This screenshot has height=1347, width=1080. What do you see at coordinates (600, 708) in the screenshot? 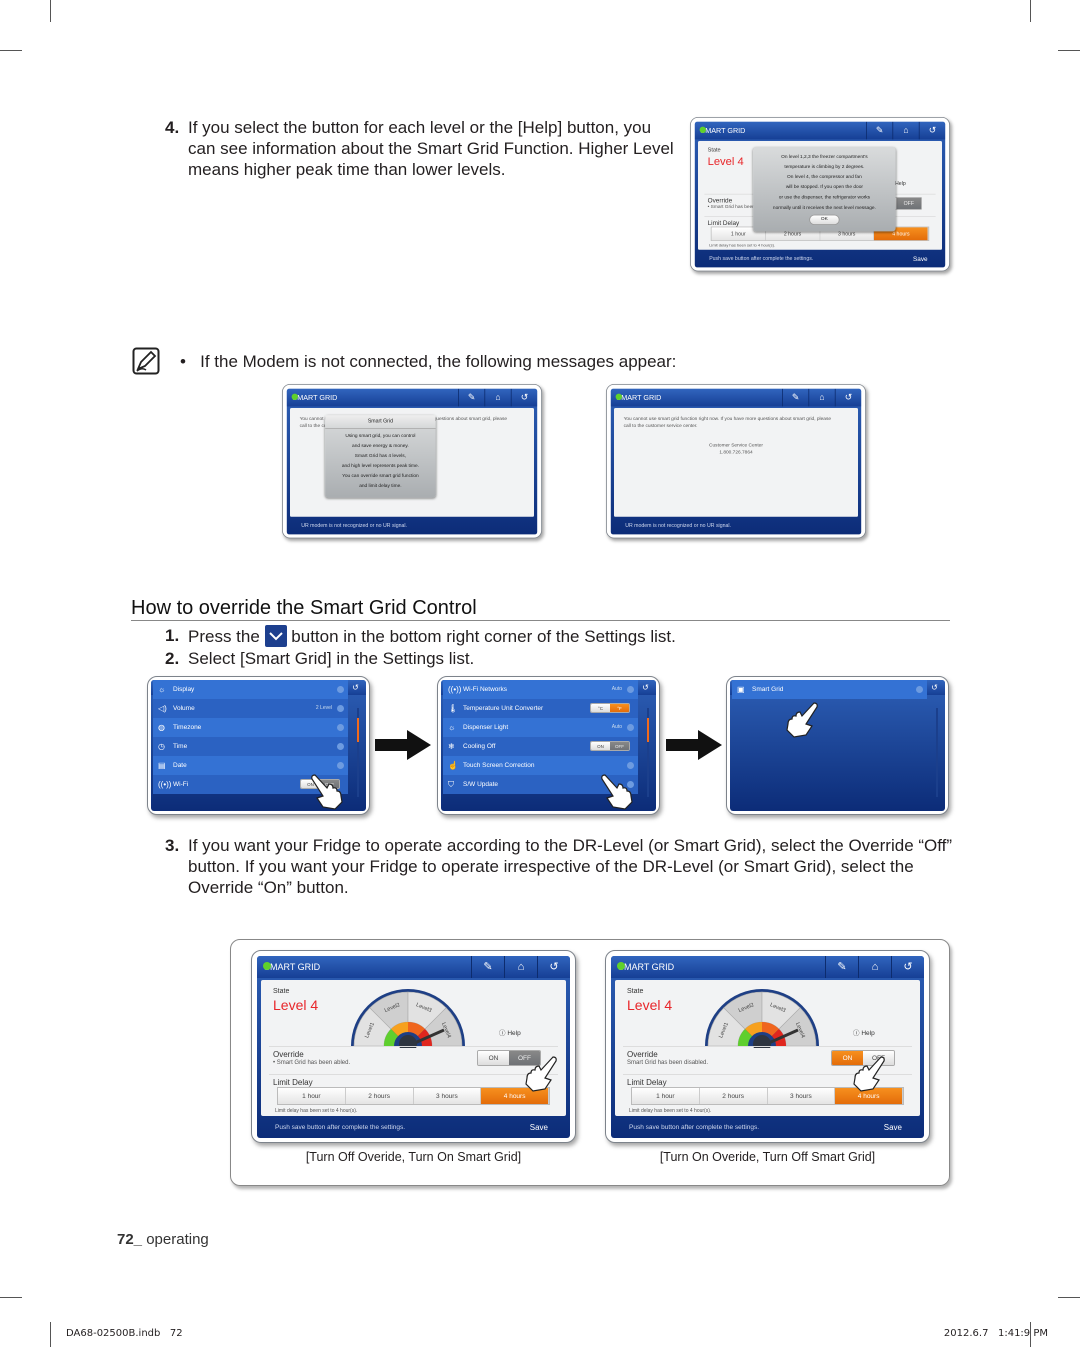
I see `toggle-option: °C` at bounding box center [600, 708].